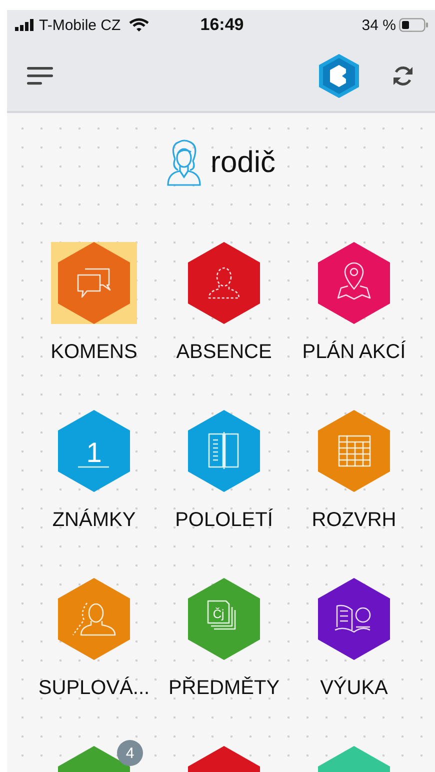  Describe the element at coordinates (224, 619) in the screenshot. I see `documents-icon: Čj` at that location.